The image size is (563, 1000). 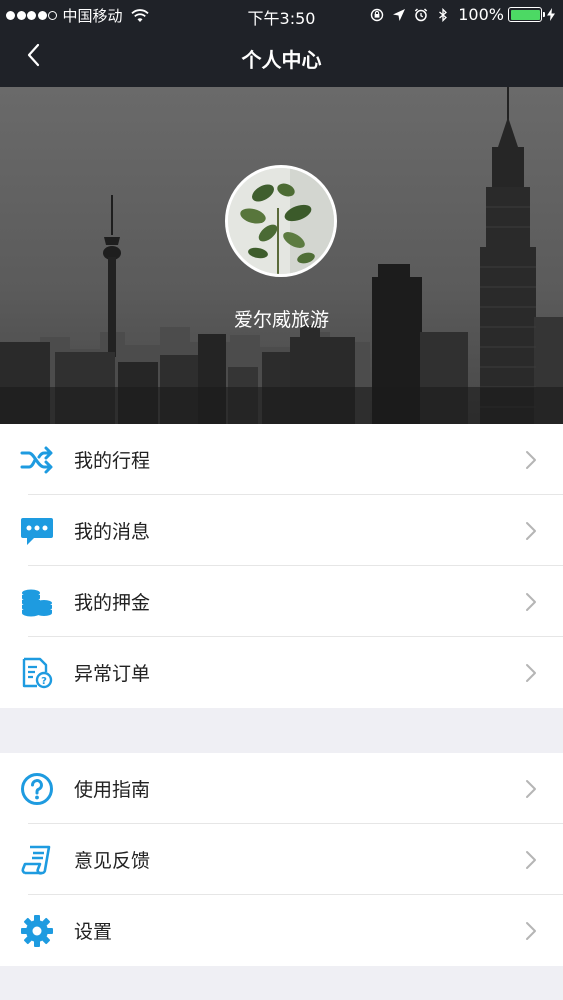 What do you see at coordinates (281, 459) in the screenshot?
I see `menu-item-trips: 我的行程` at bounding box center [281, 459].